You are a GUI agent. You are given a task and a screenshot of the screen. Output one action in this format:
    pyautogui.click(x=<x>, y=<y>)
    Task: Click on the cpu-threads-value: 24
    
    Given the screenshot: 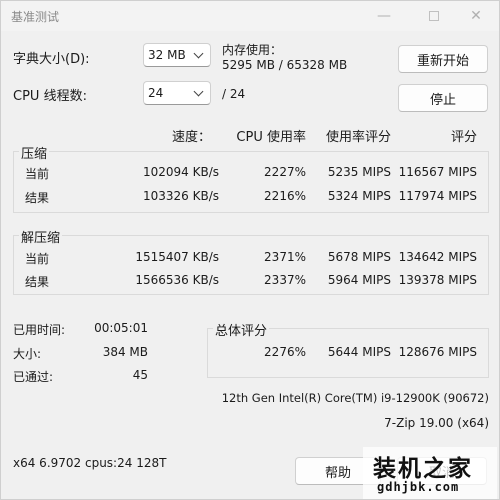 What is the action you would take?
    pyautogui.click(x=156, y=93)
    